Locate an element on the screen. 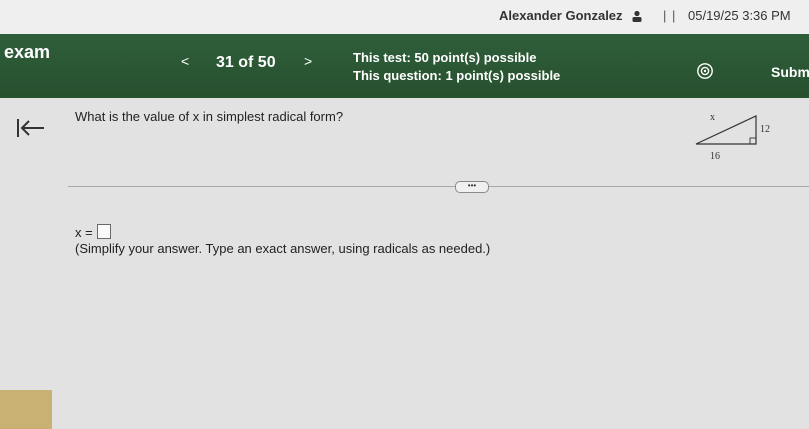 This screenshot has height=429, width=809. submit-button: Subm is located at coordinates (790, 72).